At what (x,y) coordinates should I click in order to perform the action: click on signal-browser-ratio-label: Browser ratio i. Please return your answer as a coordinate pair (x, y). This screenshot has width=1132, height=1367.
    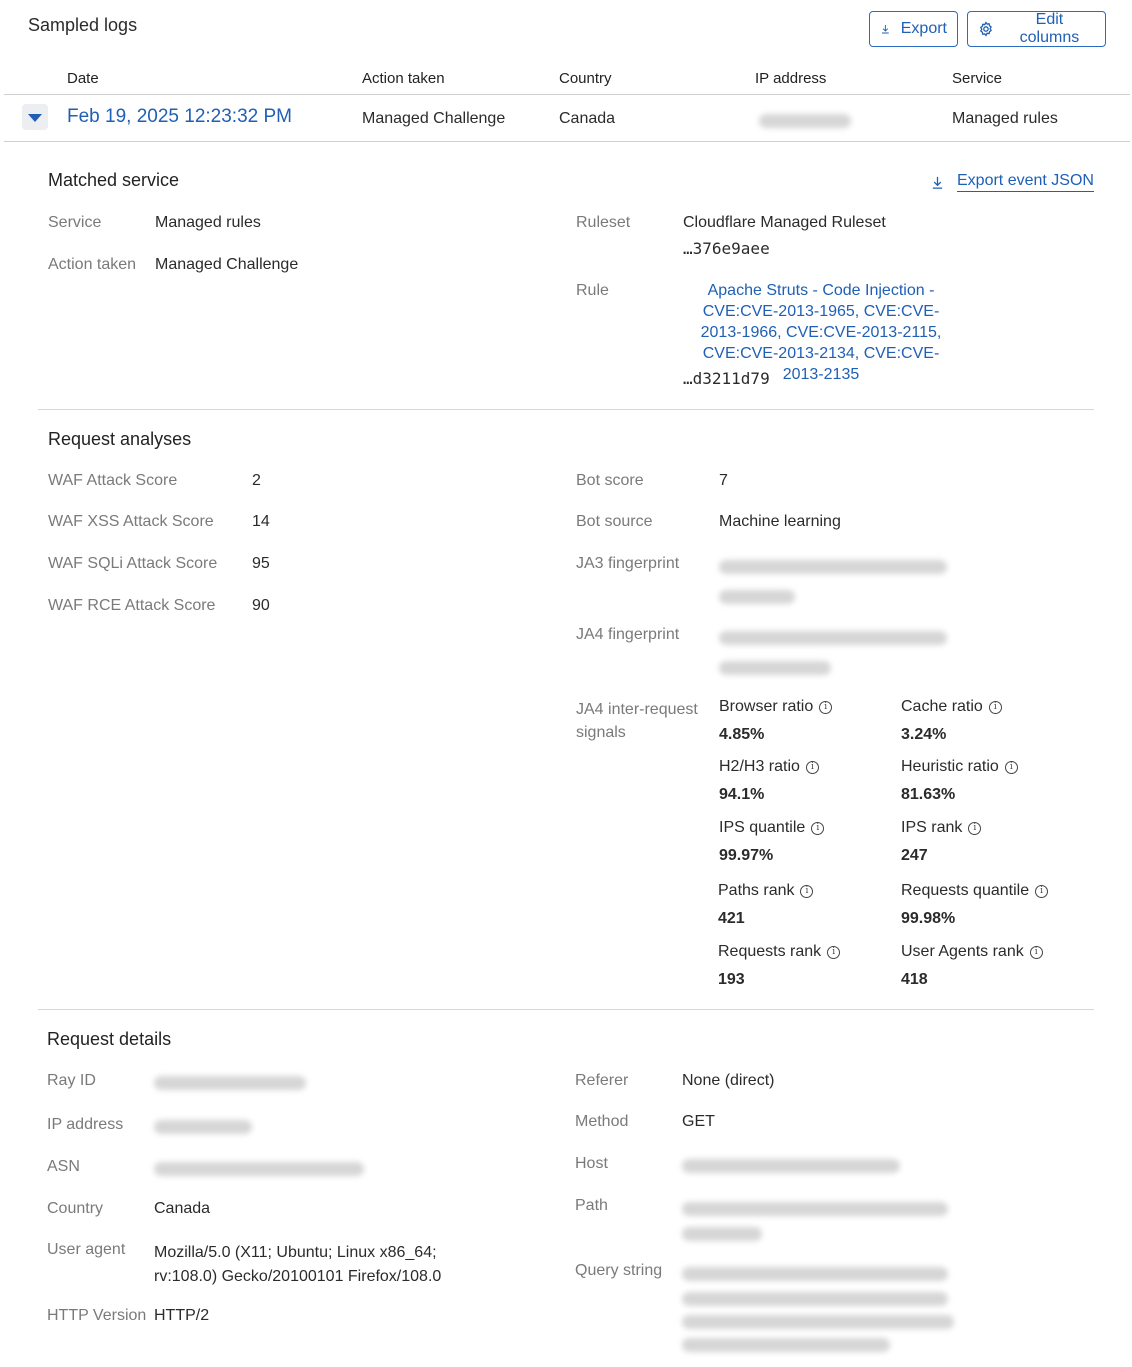
    Looking at the image, I should click on (776, 707).